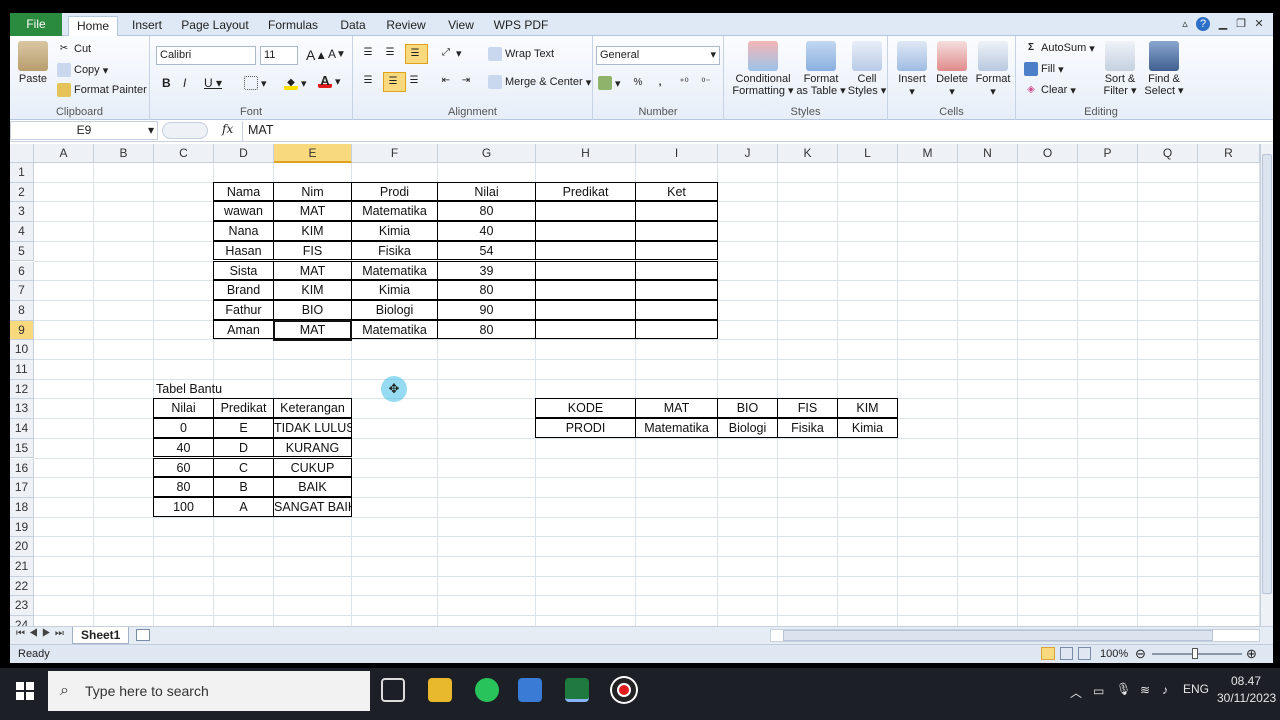  I want to click on code-table-cell: Fisika, so click(807, 428).